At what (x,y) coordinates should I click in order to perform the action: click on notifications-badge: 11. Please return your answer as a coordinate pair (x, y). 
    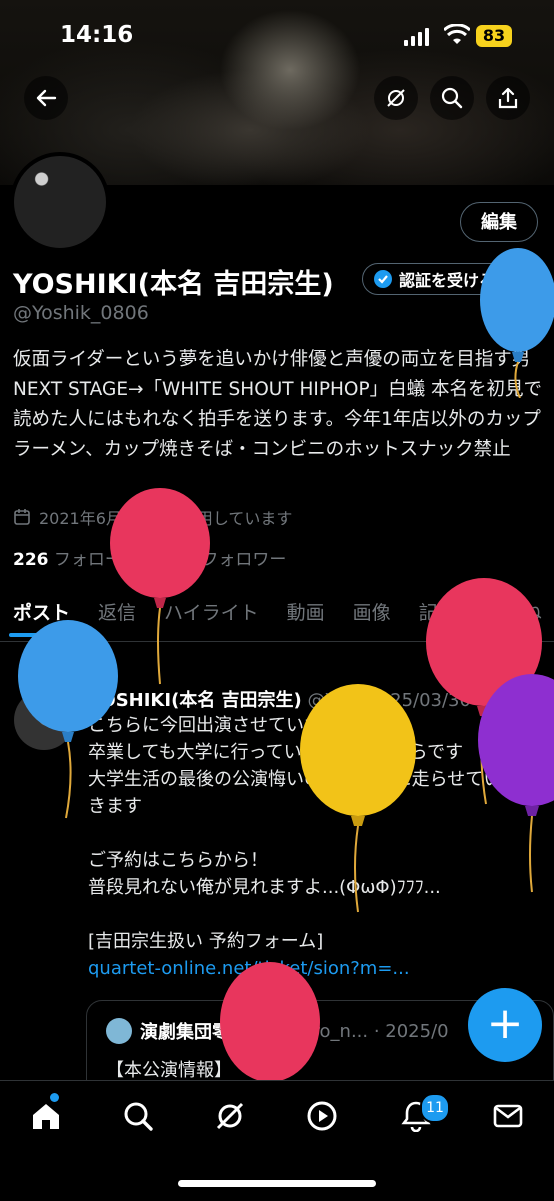
    Looking at the image, I should click on (435, 1108).